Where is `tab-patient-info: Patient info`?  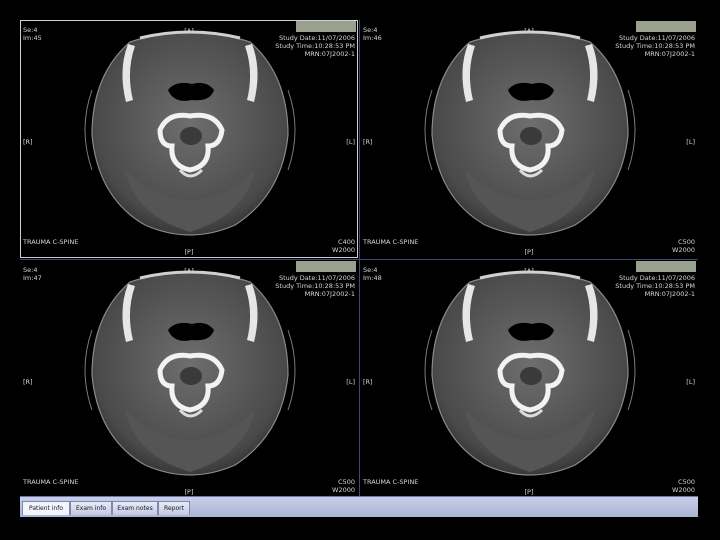 tab-patient-info: Patient info is located at coordinates (46, 508).